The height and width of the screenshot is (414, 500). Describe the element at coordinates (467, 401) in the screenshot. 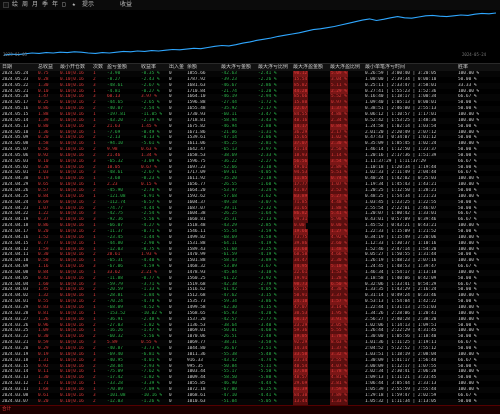

I see `table-cell: 50.00 %` at that location.